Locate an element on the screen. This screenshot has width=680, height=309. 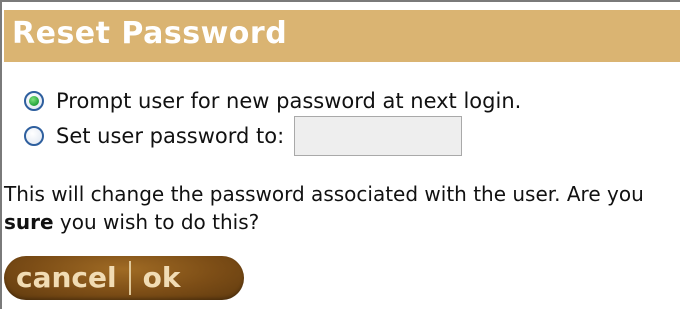
radio-prompt-new-password is located at coordinates (34, 101).